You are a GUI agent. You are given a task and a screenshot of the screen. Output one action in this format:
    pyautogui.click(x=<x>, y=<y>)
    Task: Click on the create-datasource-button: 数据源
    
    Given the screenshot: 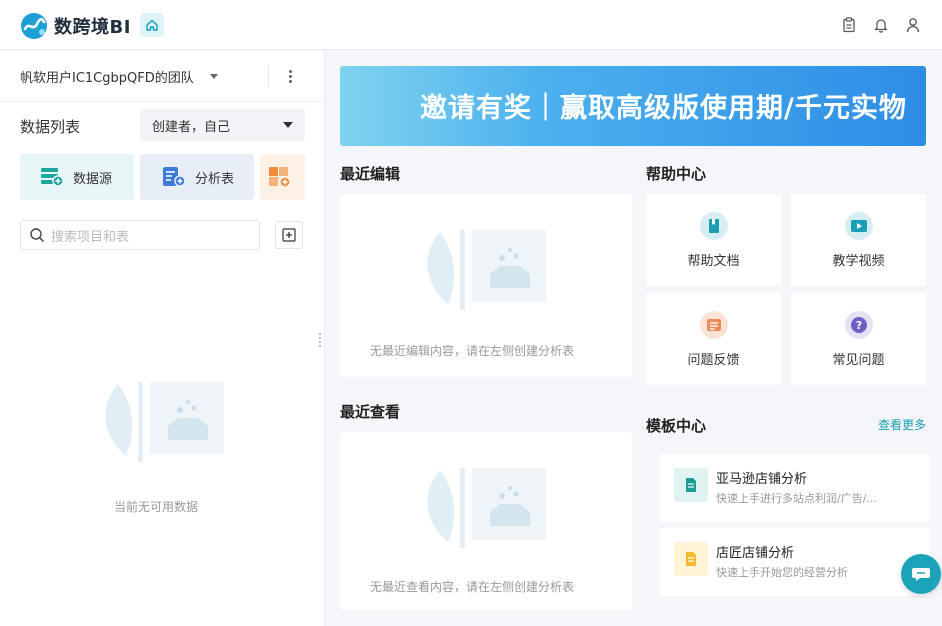 What is the action you would take?
    pyautogui.click(x=77, y=177)
    